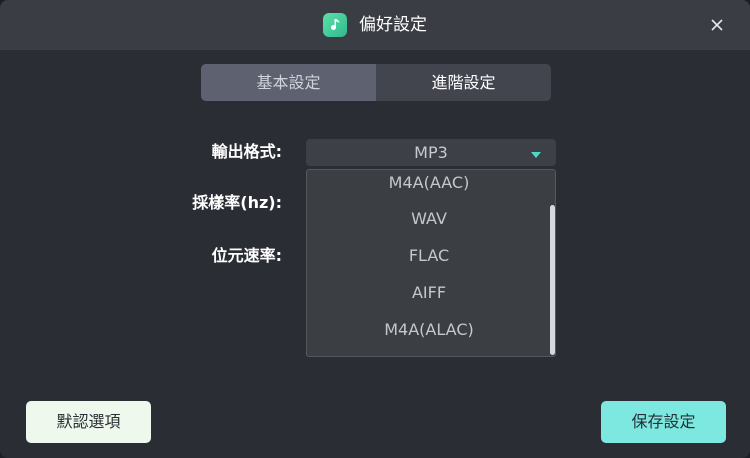  What do you see at coordinates (717, 25) in the screenshot?
I see `close-icon` at bounding box center [717, 25].